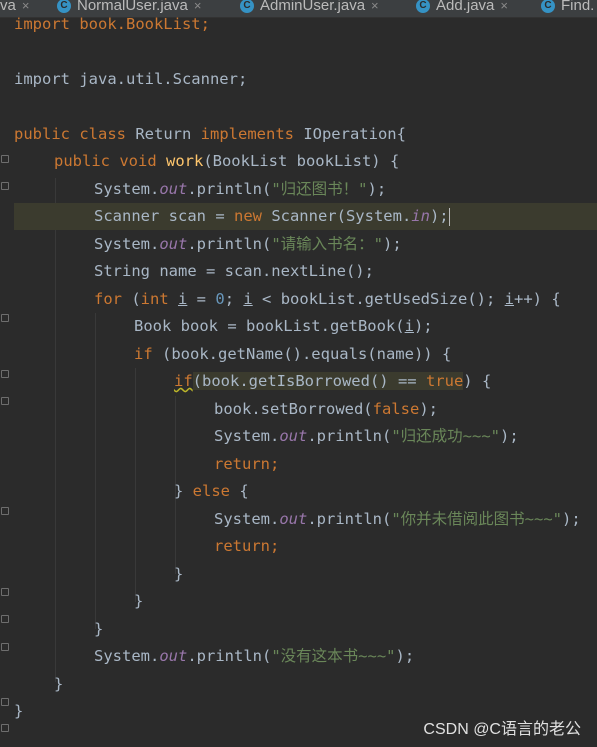 The image size is (597, 747). What do you see at coordinates (537, 299) in the screenshot?
I see `code-text: ++) {` at bounding box center [537, 299].